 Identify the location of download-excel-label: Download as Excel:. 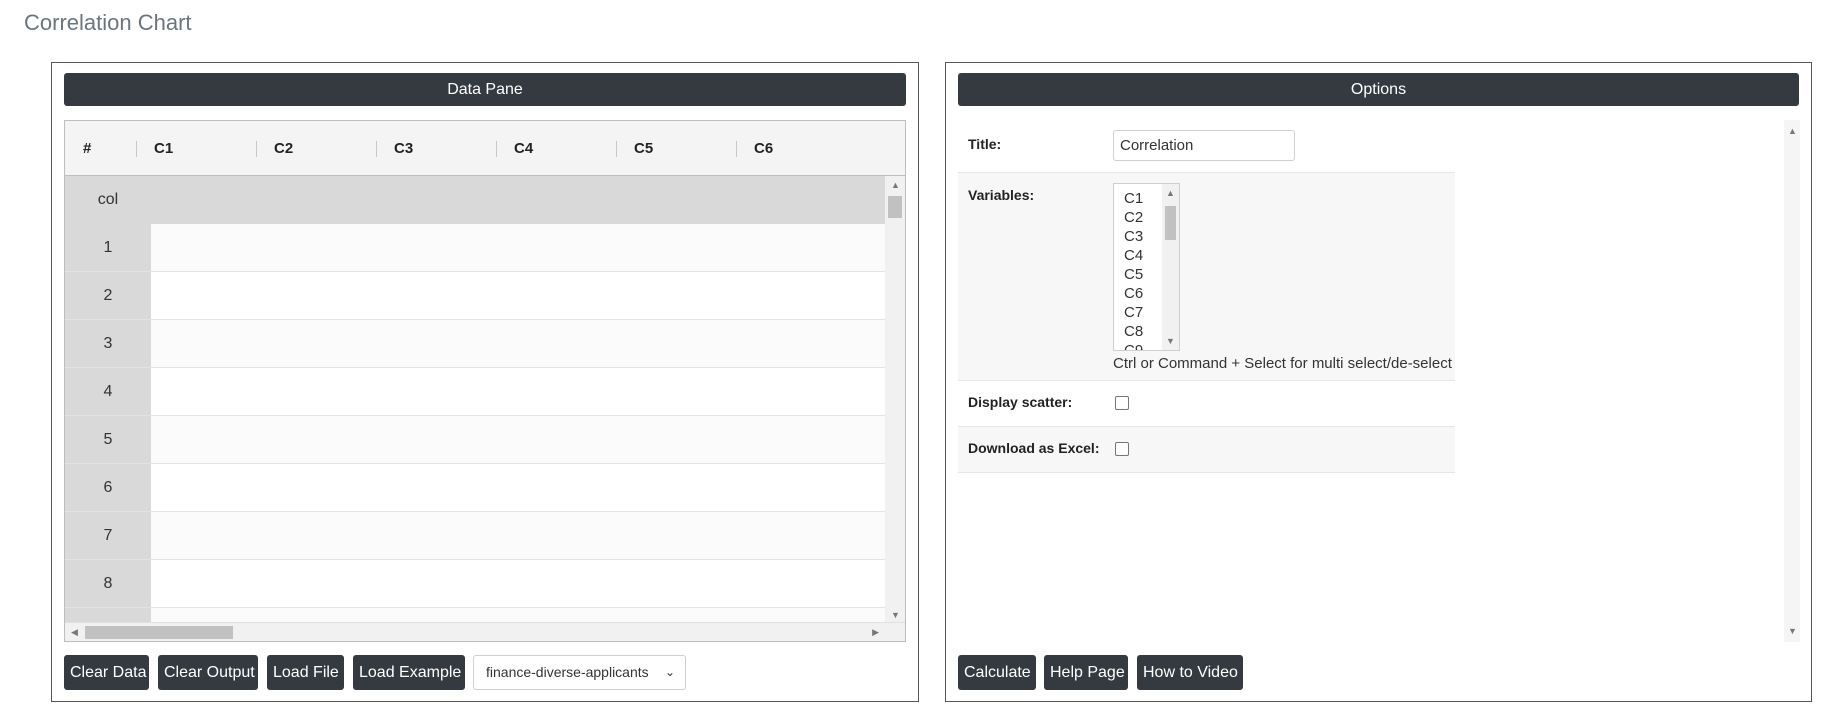
(1034, 448).